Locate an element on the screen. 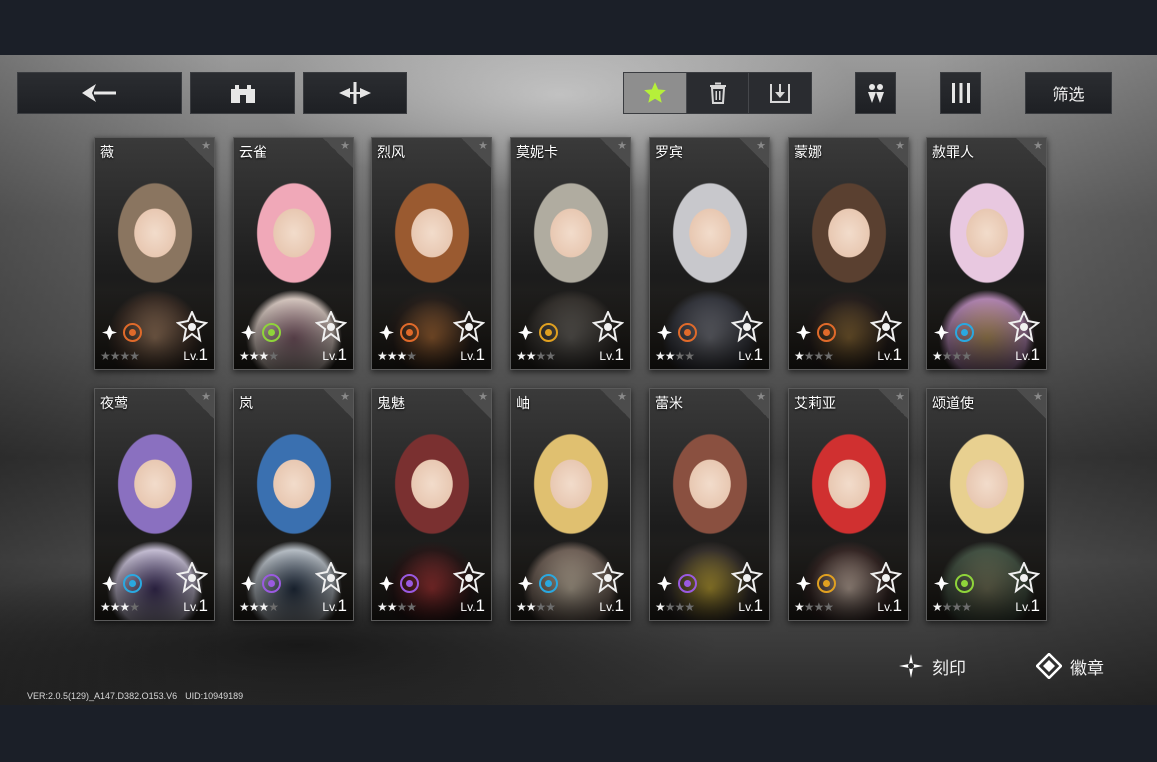  character-name: 夜莺 is located at coordinates (114, 404).